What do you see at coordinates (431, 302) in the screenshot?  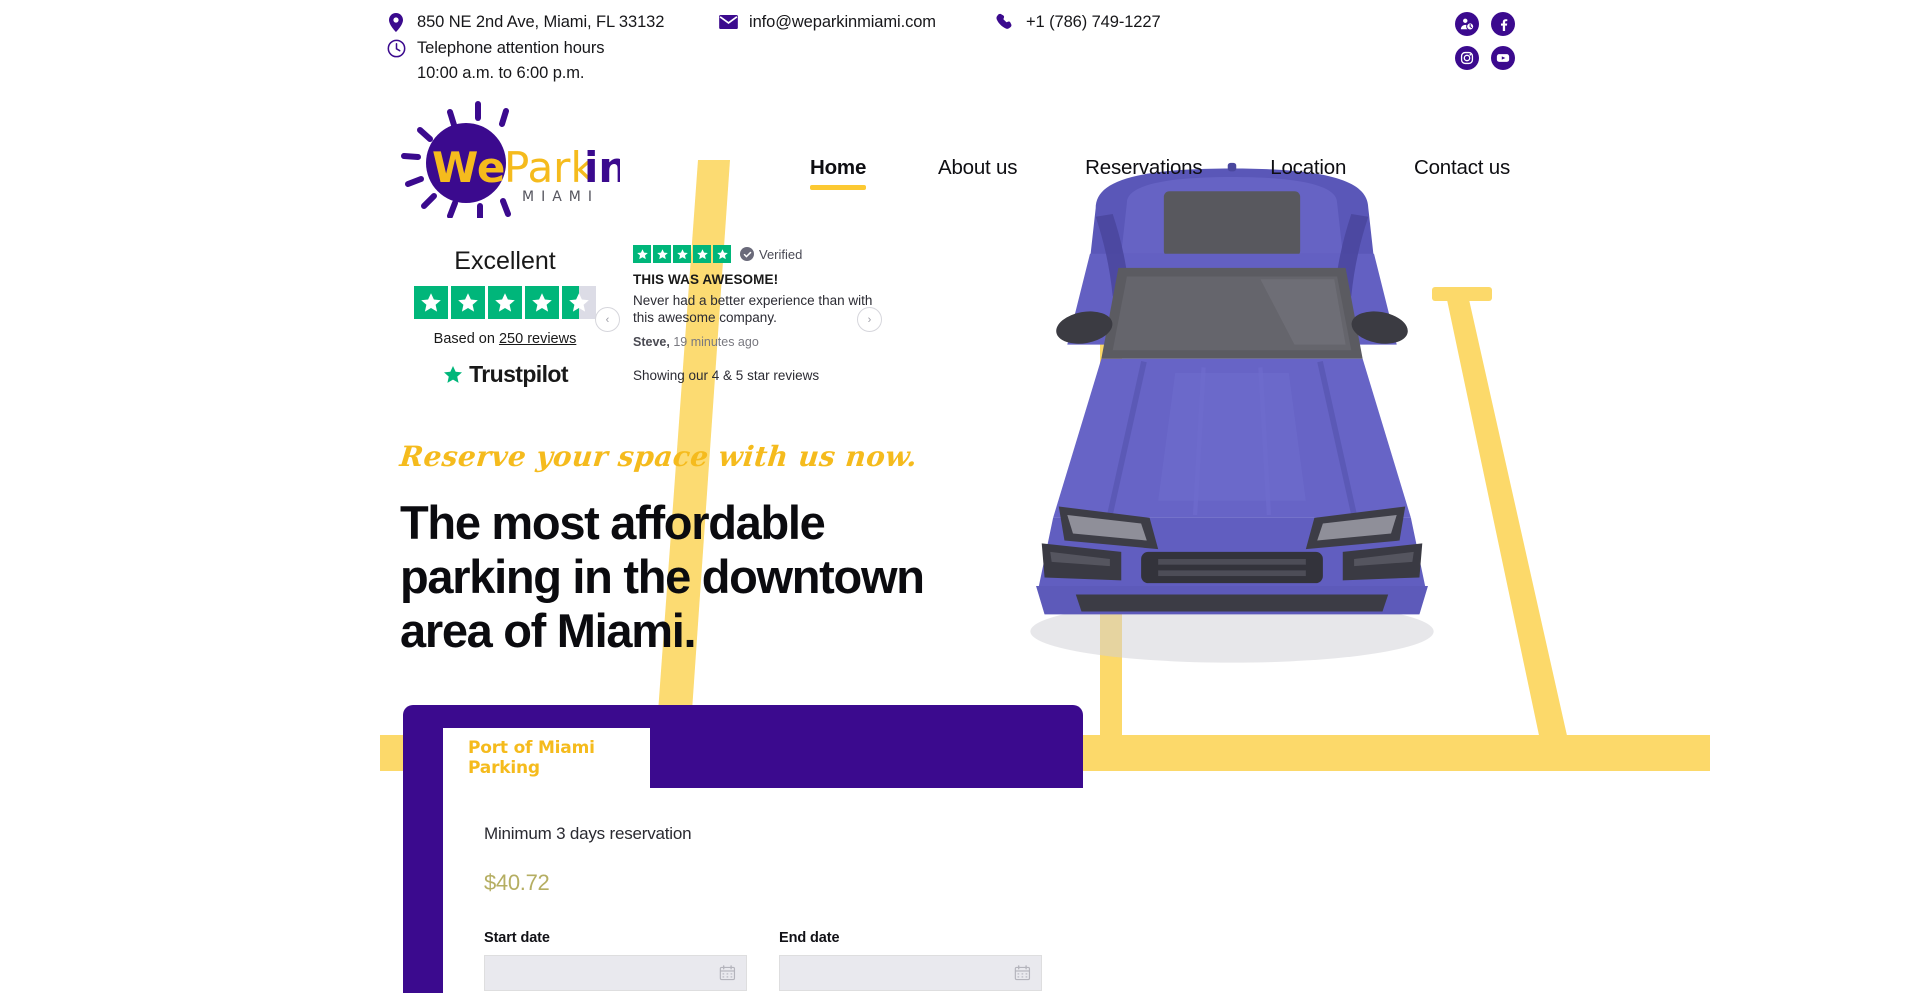 I see `star-1-icon` at bounding box center [431, 302].